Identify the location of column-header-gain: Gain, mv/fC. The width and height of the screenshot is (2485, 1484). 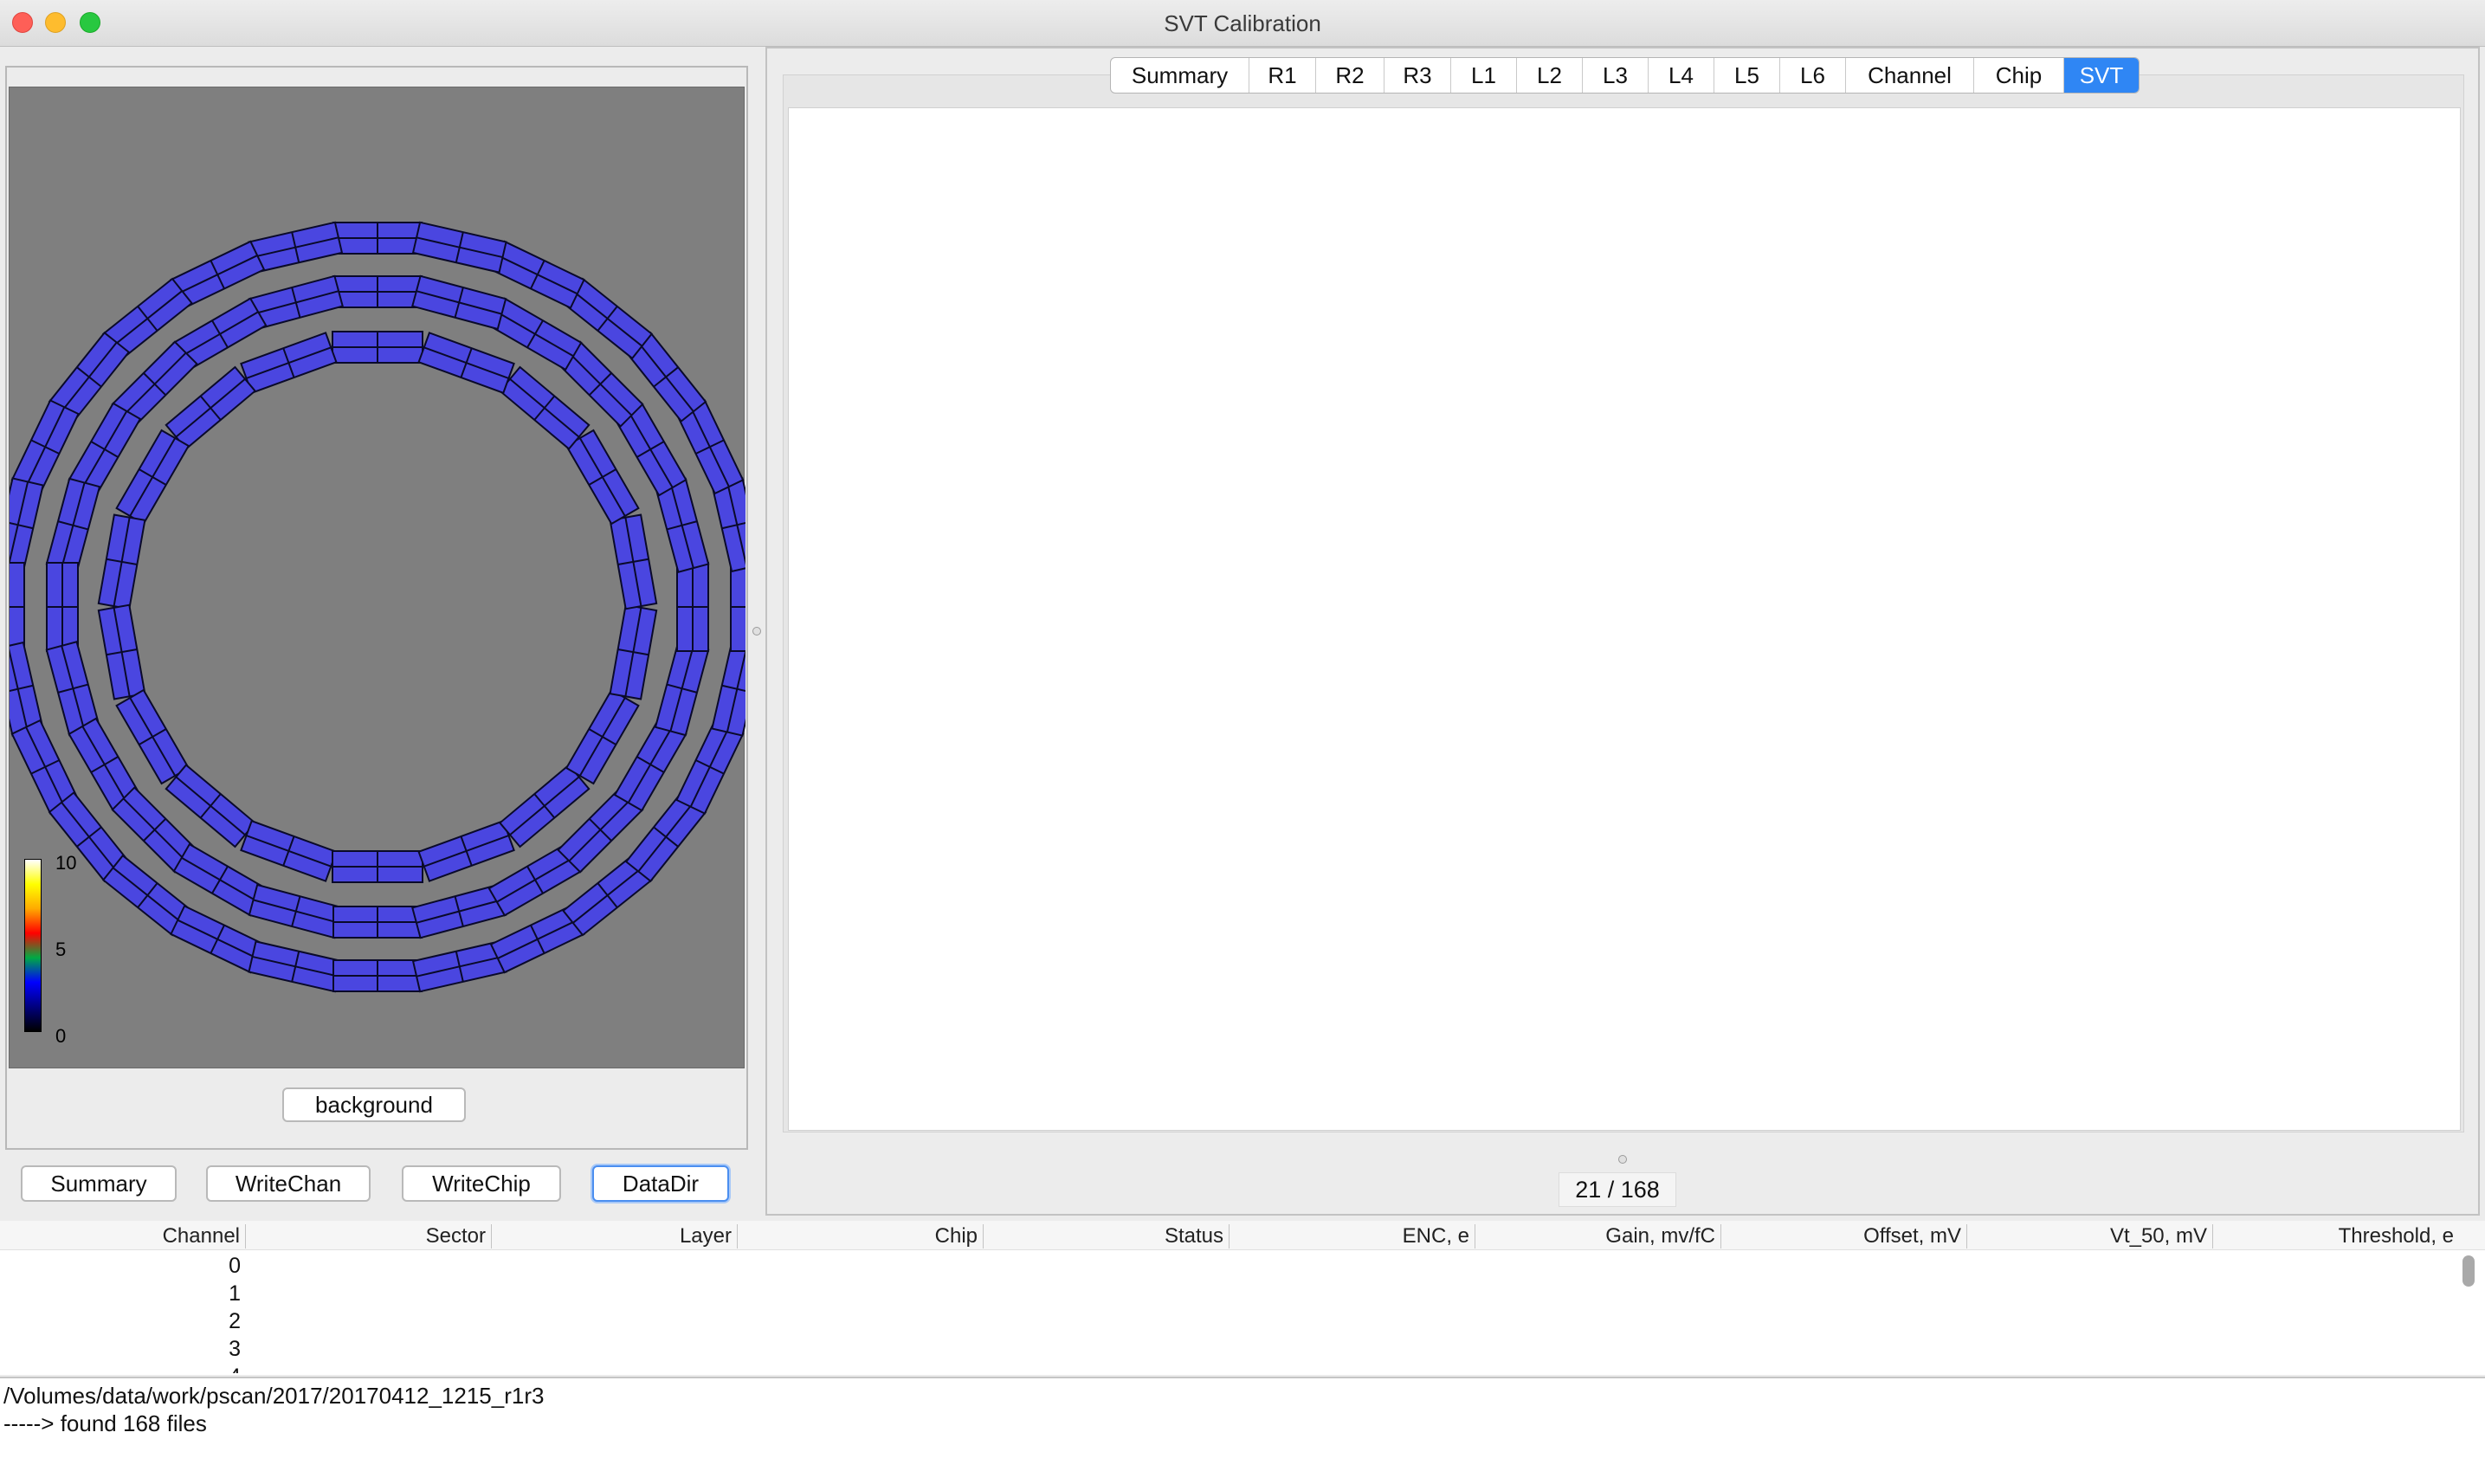
(1598, 1236).